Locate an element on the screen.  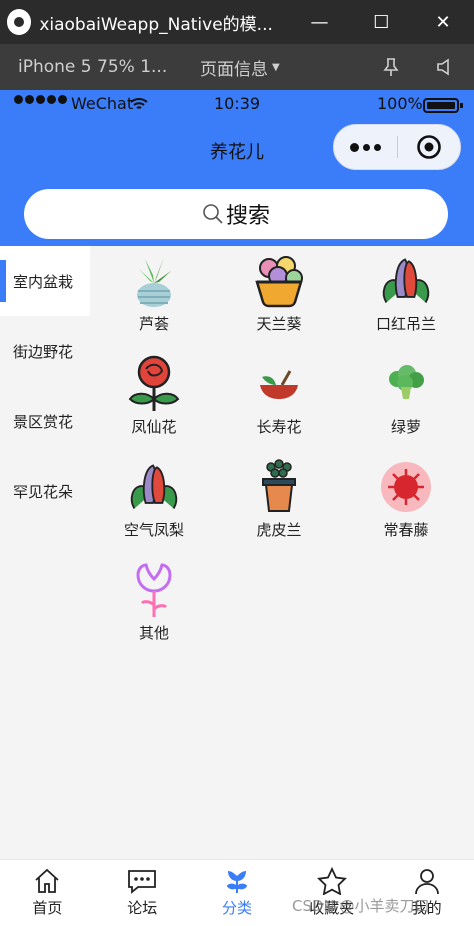
tab-home: 首页 is located at coordinates (47, 893).